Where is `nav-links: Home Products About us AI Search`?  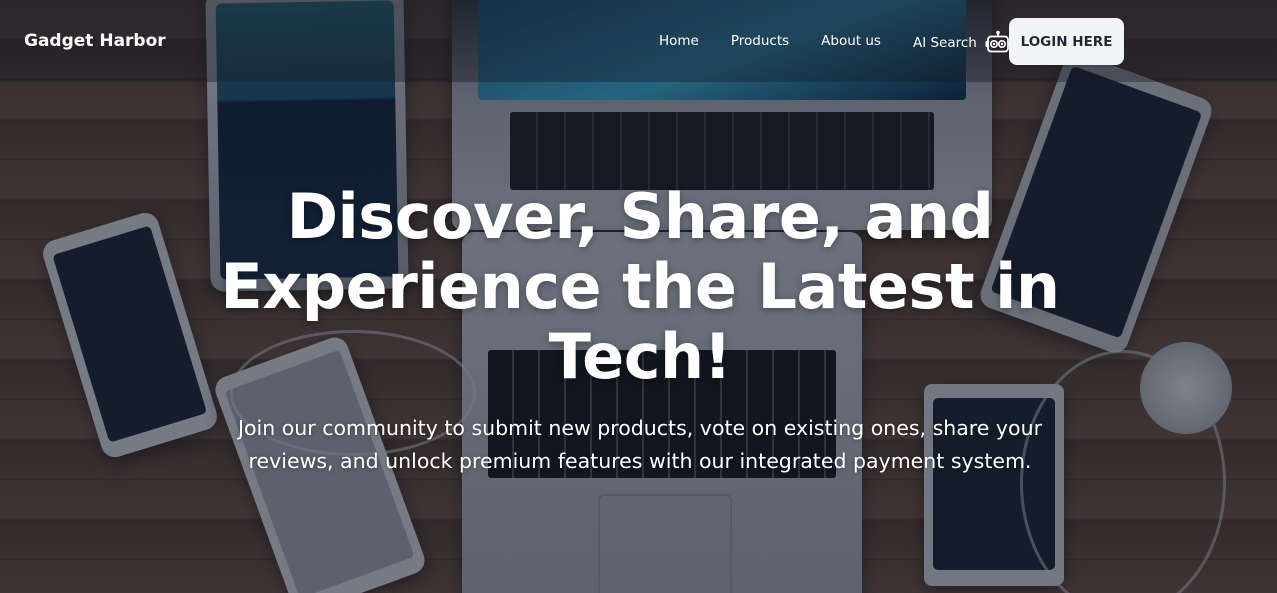
nav-links: Home Products About us AI Search is located at coordinates (835, 41).